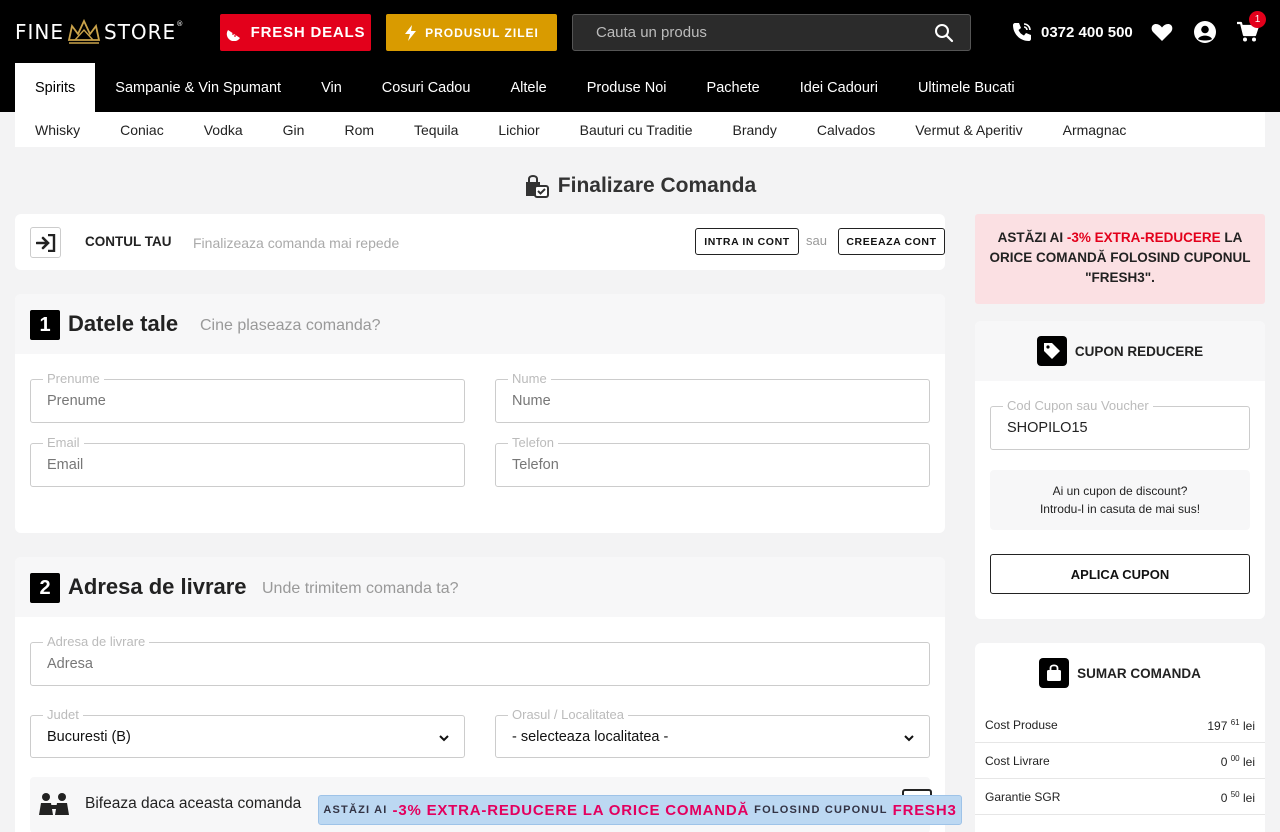 The image size is (1280, 832). I want to click on summary-row-label: Cost Produse, so click(1021, 725).